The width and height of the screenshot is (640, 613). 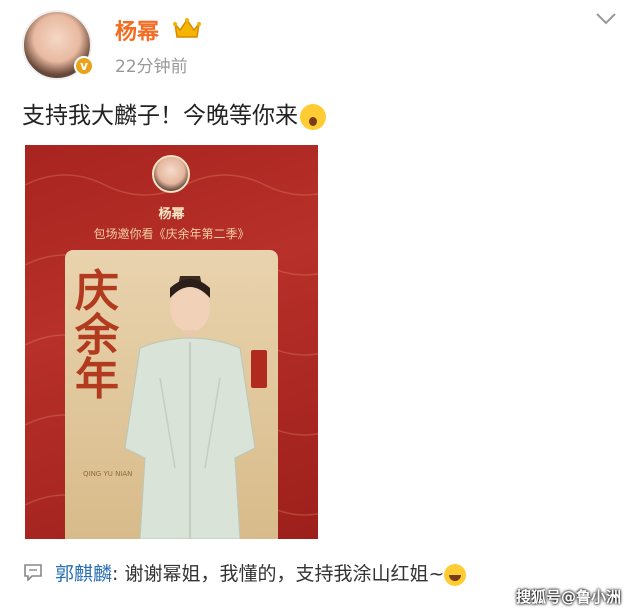 I want to click on poster-invite-text: 包场邀你看《庆余年第二季》, so click(x=171, y=234).